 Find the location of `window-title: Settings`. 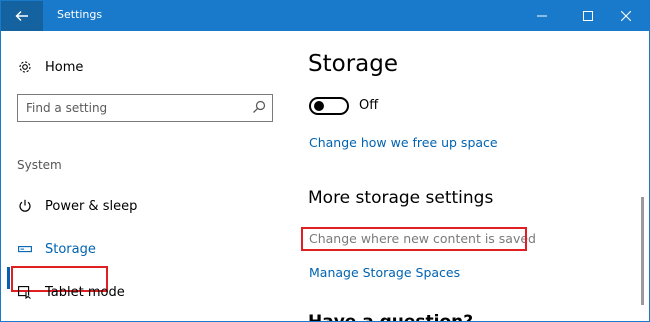

window-title: Settings is located at coordinates (80, 14).